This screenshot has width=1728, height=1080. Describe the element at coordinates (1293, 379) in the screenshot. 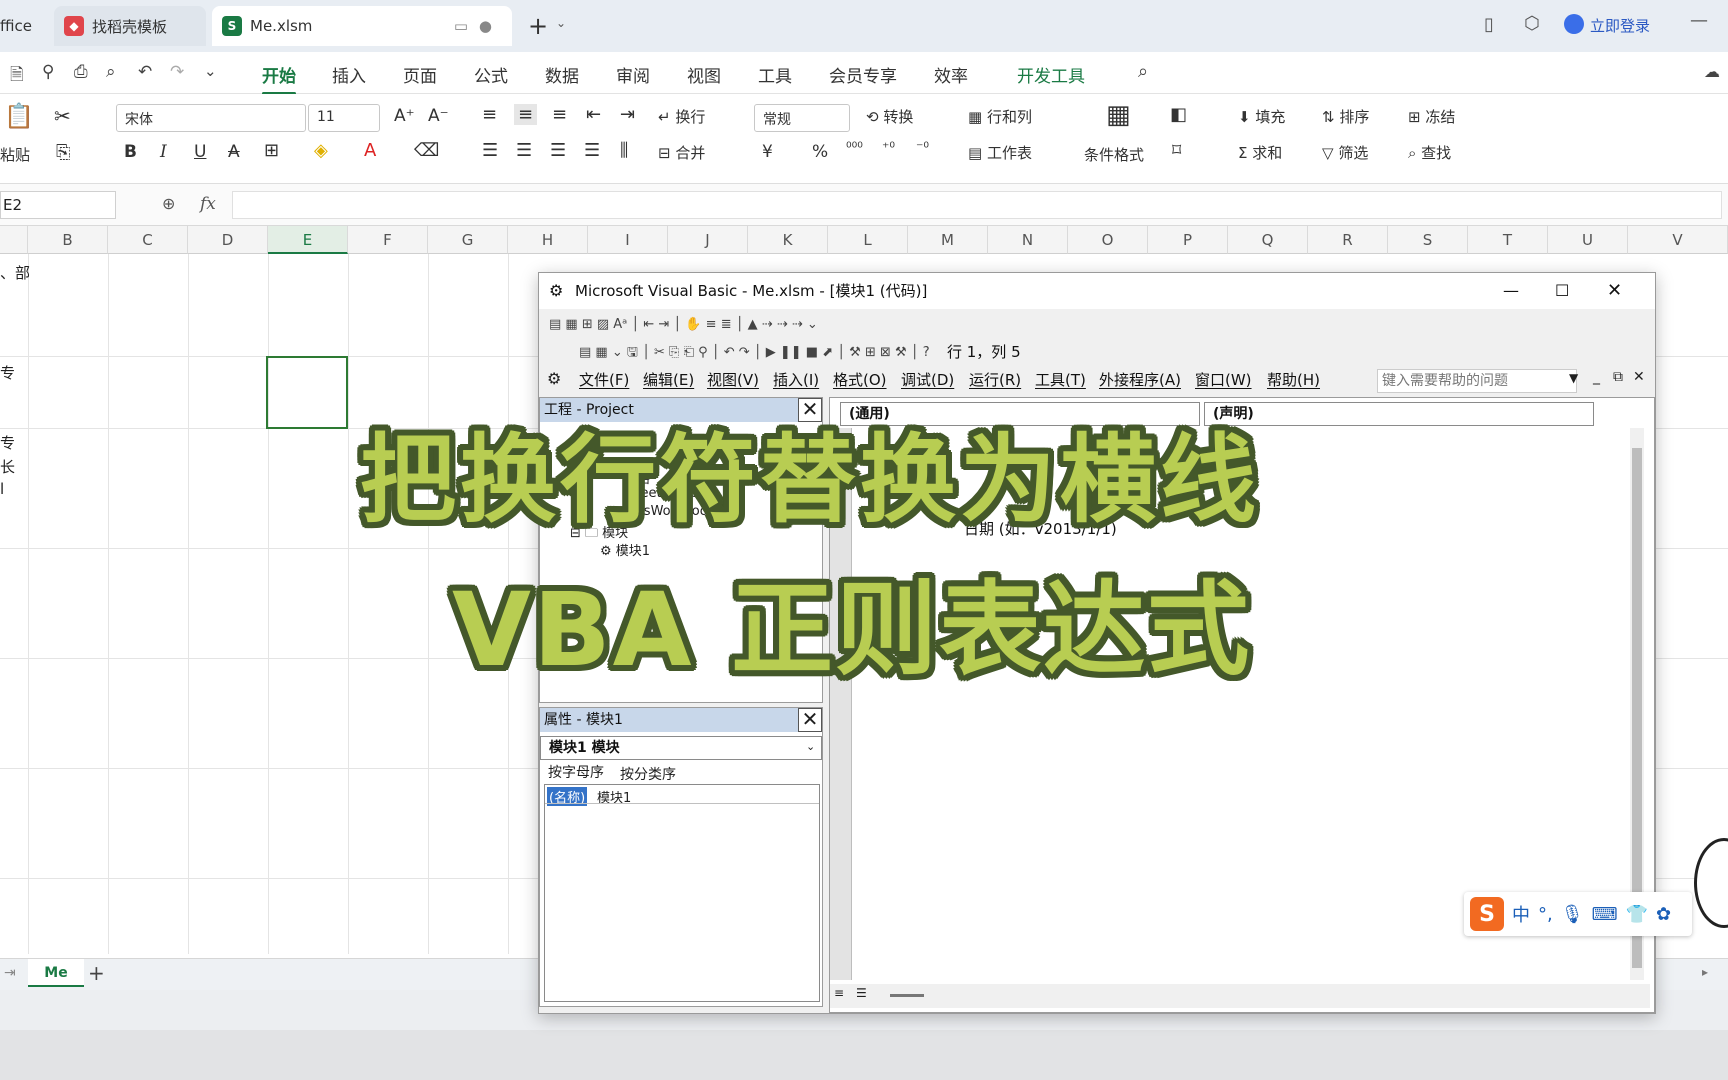

I see `vba-menu-help: 帮助(H)` at that location.